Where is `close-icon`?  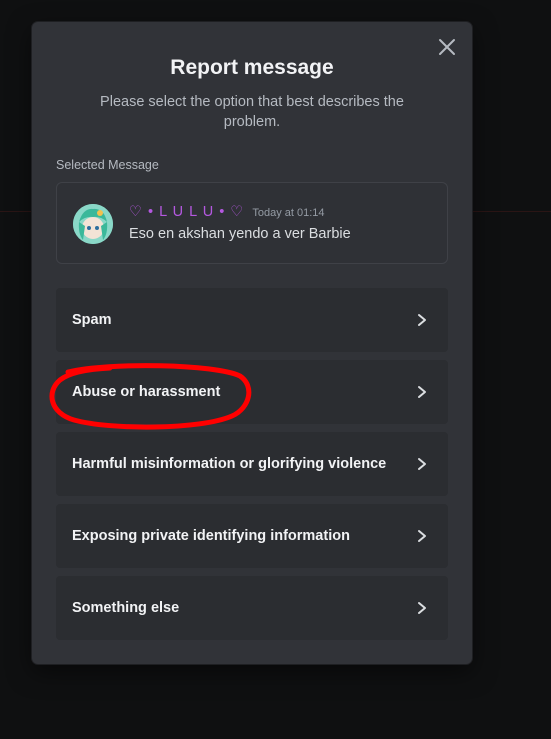
close-icon is located at coordinates (447, 47).